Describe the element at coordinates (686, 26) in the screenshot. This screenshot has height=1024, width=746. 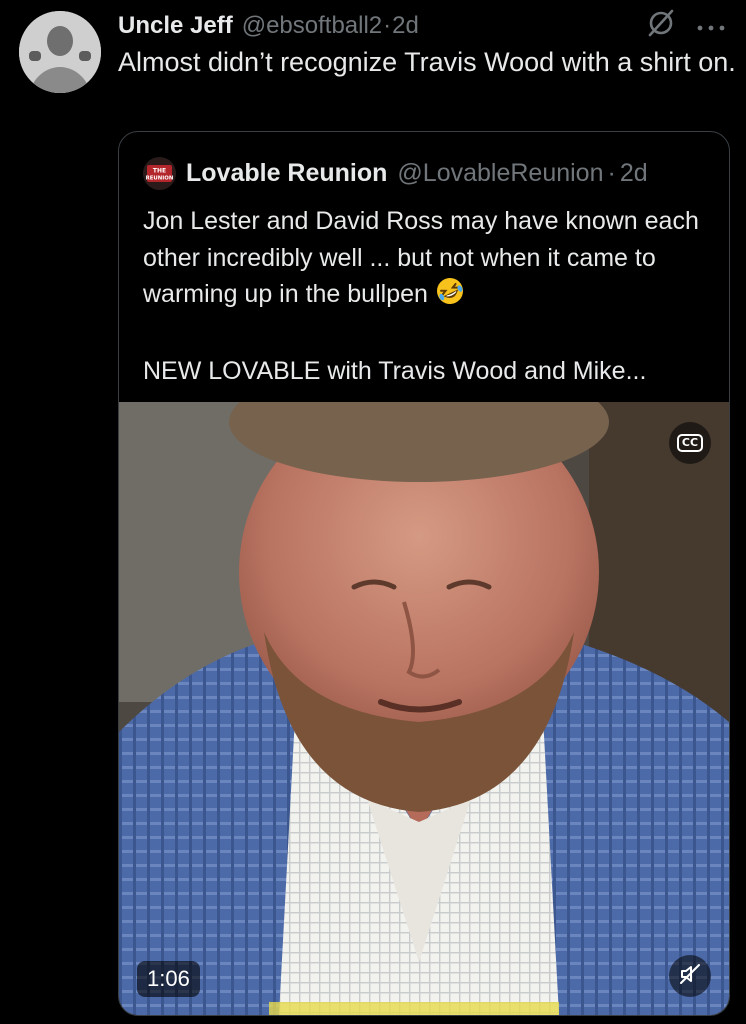
I see `tweet-header-actions` at that location.